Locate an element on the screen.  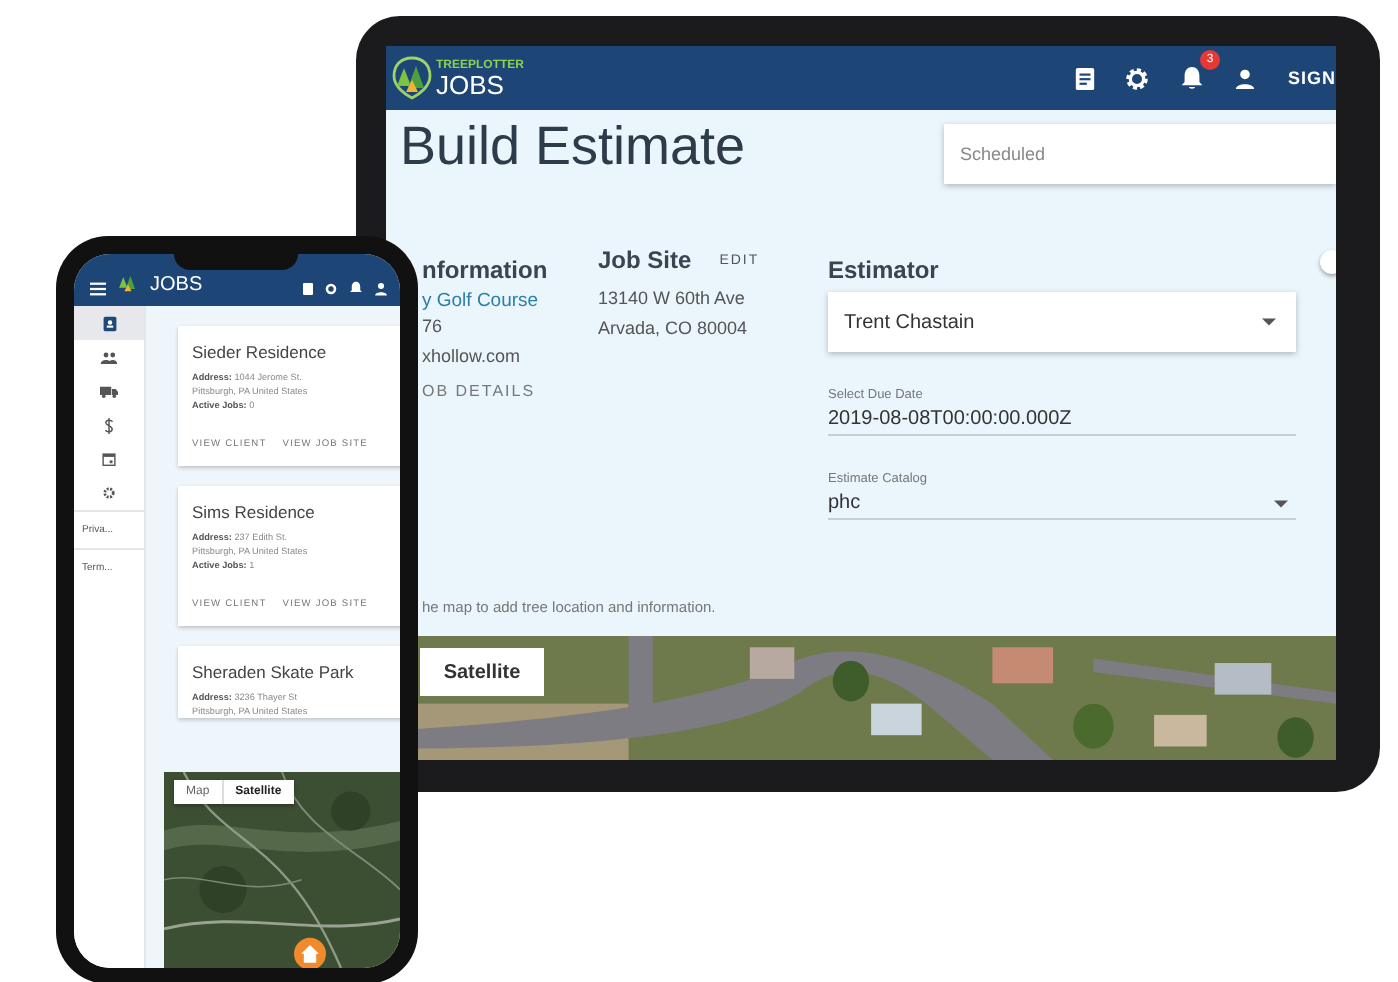
calendar-icon is located at coordinates (109, 459).